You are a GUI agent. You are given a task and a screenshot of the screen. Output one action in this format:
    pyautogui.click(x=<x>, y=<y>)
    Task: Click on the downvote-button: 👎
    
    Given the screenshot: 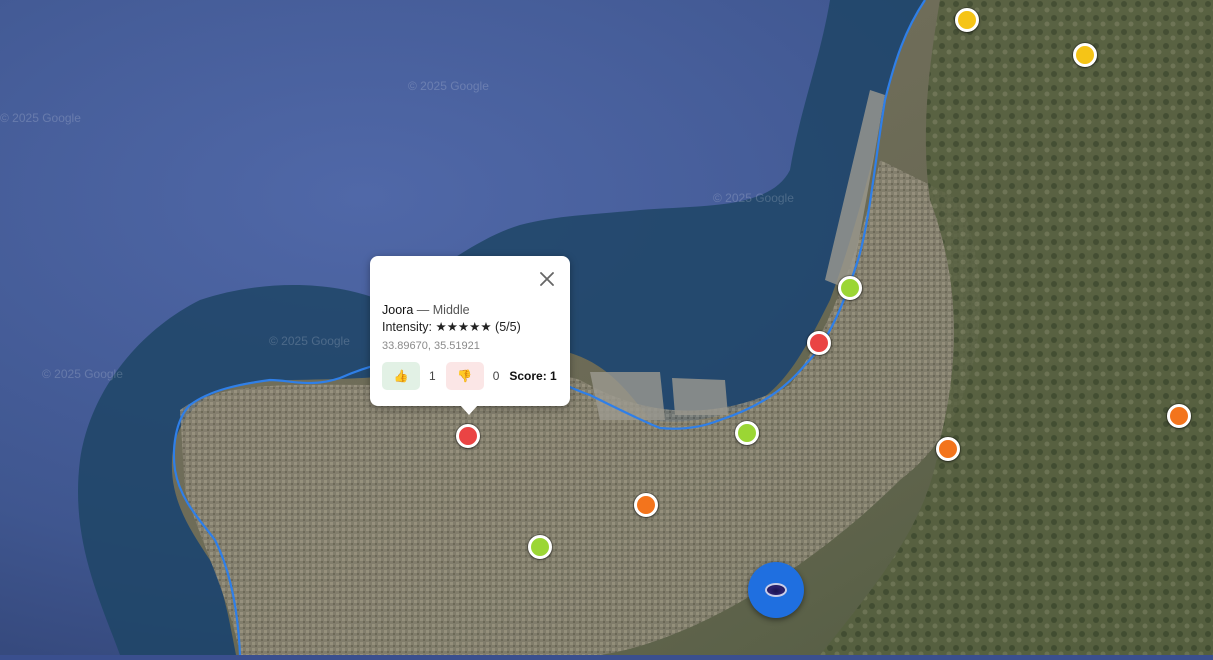 What is the action you would take?
    pyautogui.click(x=464, y=376)
    